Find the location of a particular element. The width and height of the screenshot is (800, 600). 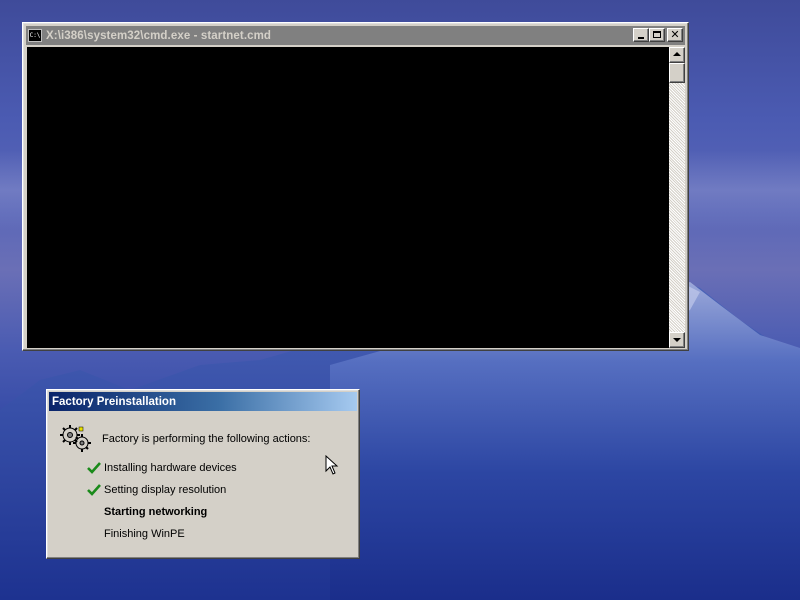

minimize-button is located at coordinates (641, 35).